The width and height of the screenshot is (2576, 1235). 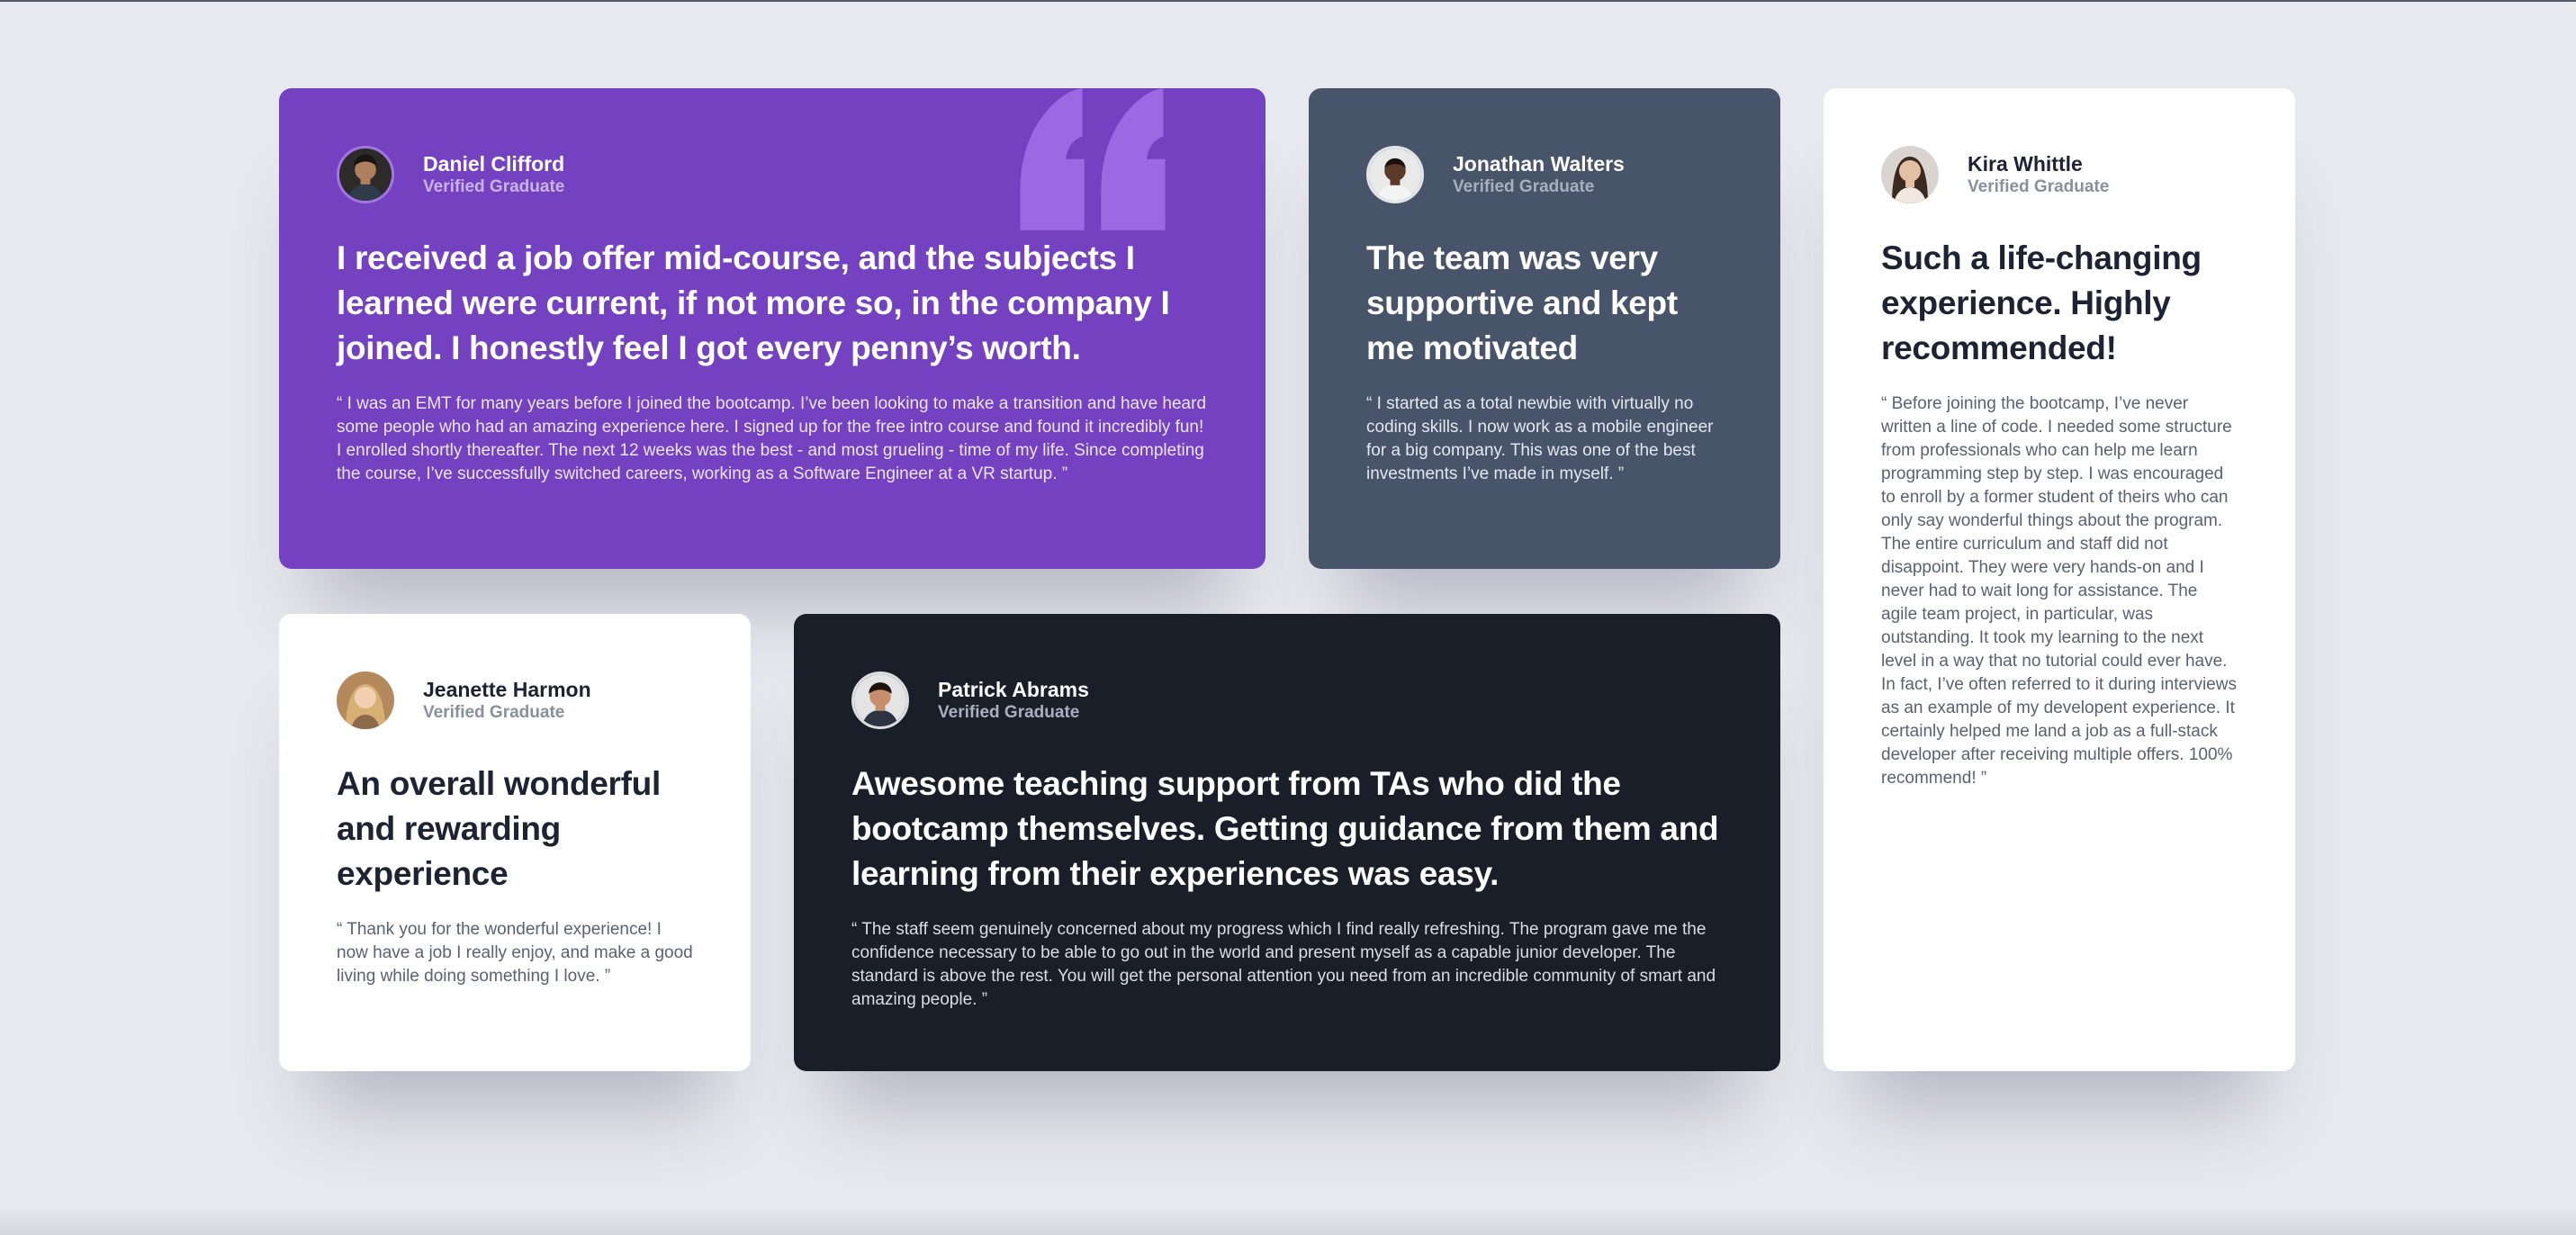 I want to click on author-header: Jeanette Harmon Verified Graduate, so click(x=515, y=700).